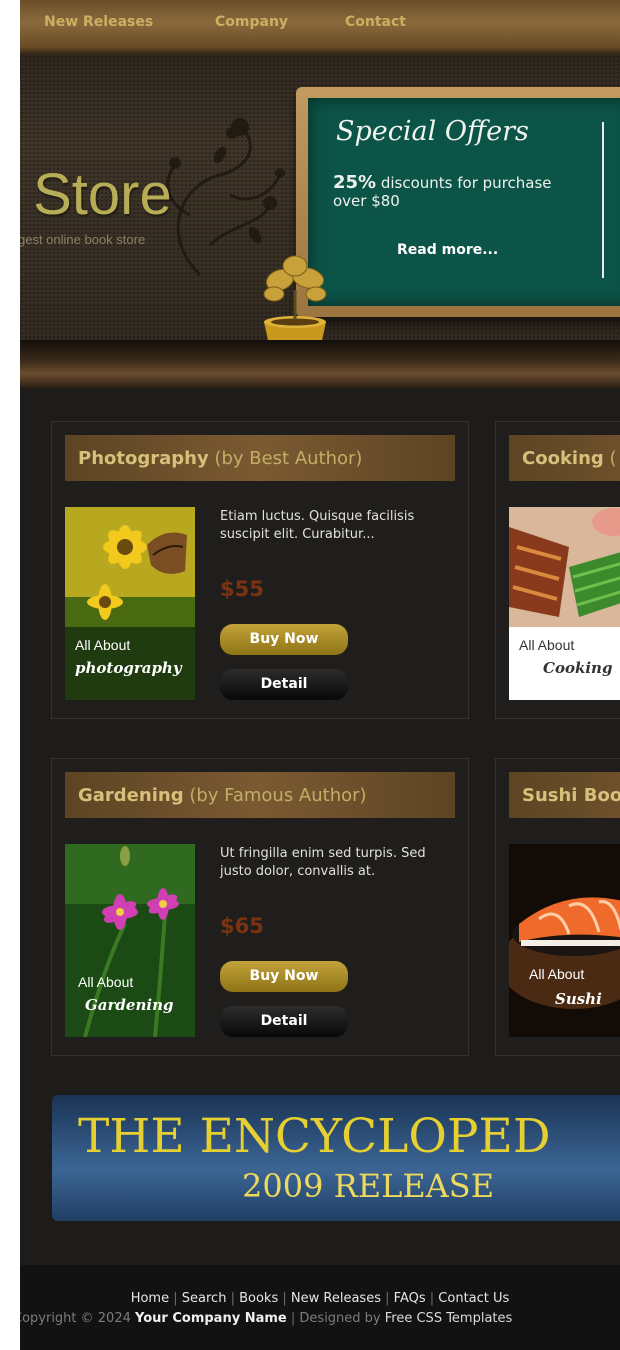  What do you see at coordinates (432, 131) in the screenshot?
I see `offer-title: Special Offers` at bounding box center [432, 131].